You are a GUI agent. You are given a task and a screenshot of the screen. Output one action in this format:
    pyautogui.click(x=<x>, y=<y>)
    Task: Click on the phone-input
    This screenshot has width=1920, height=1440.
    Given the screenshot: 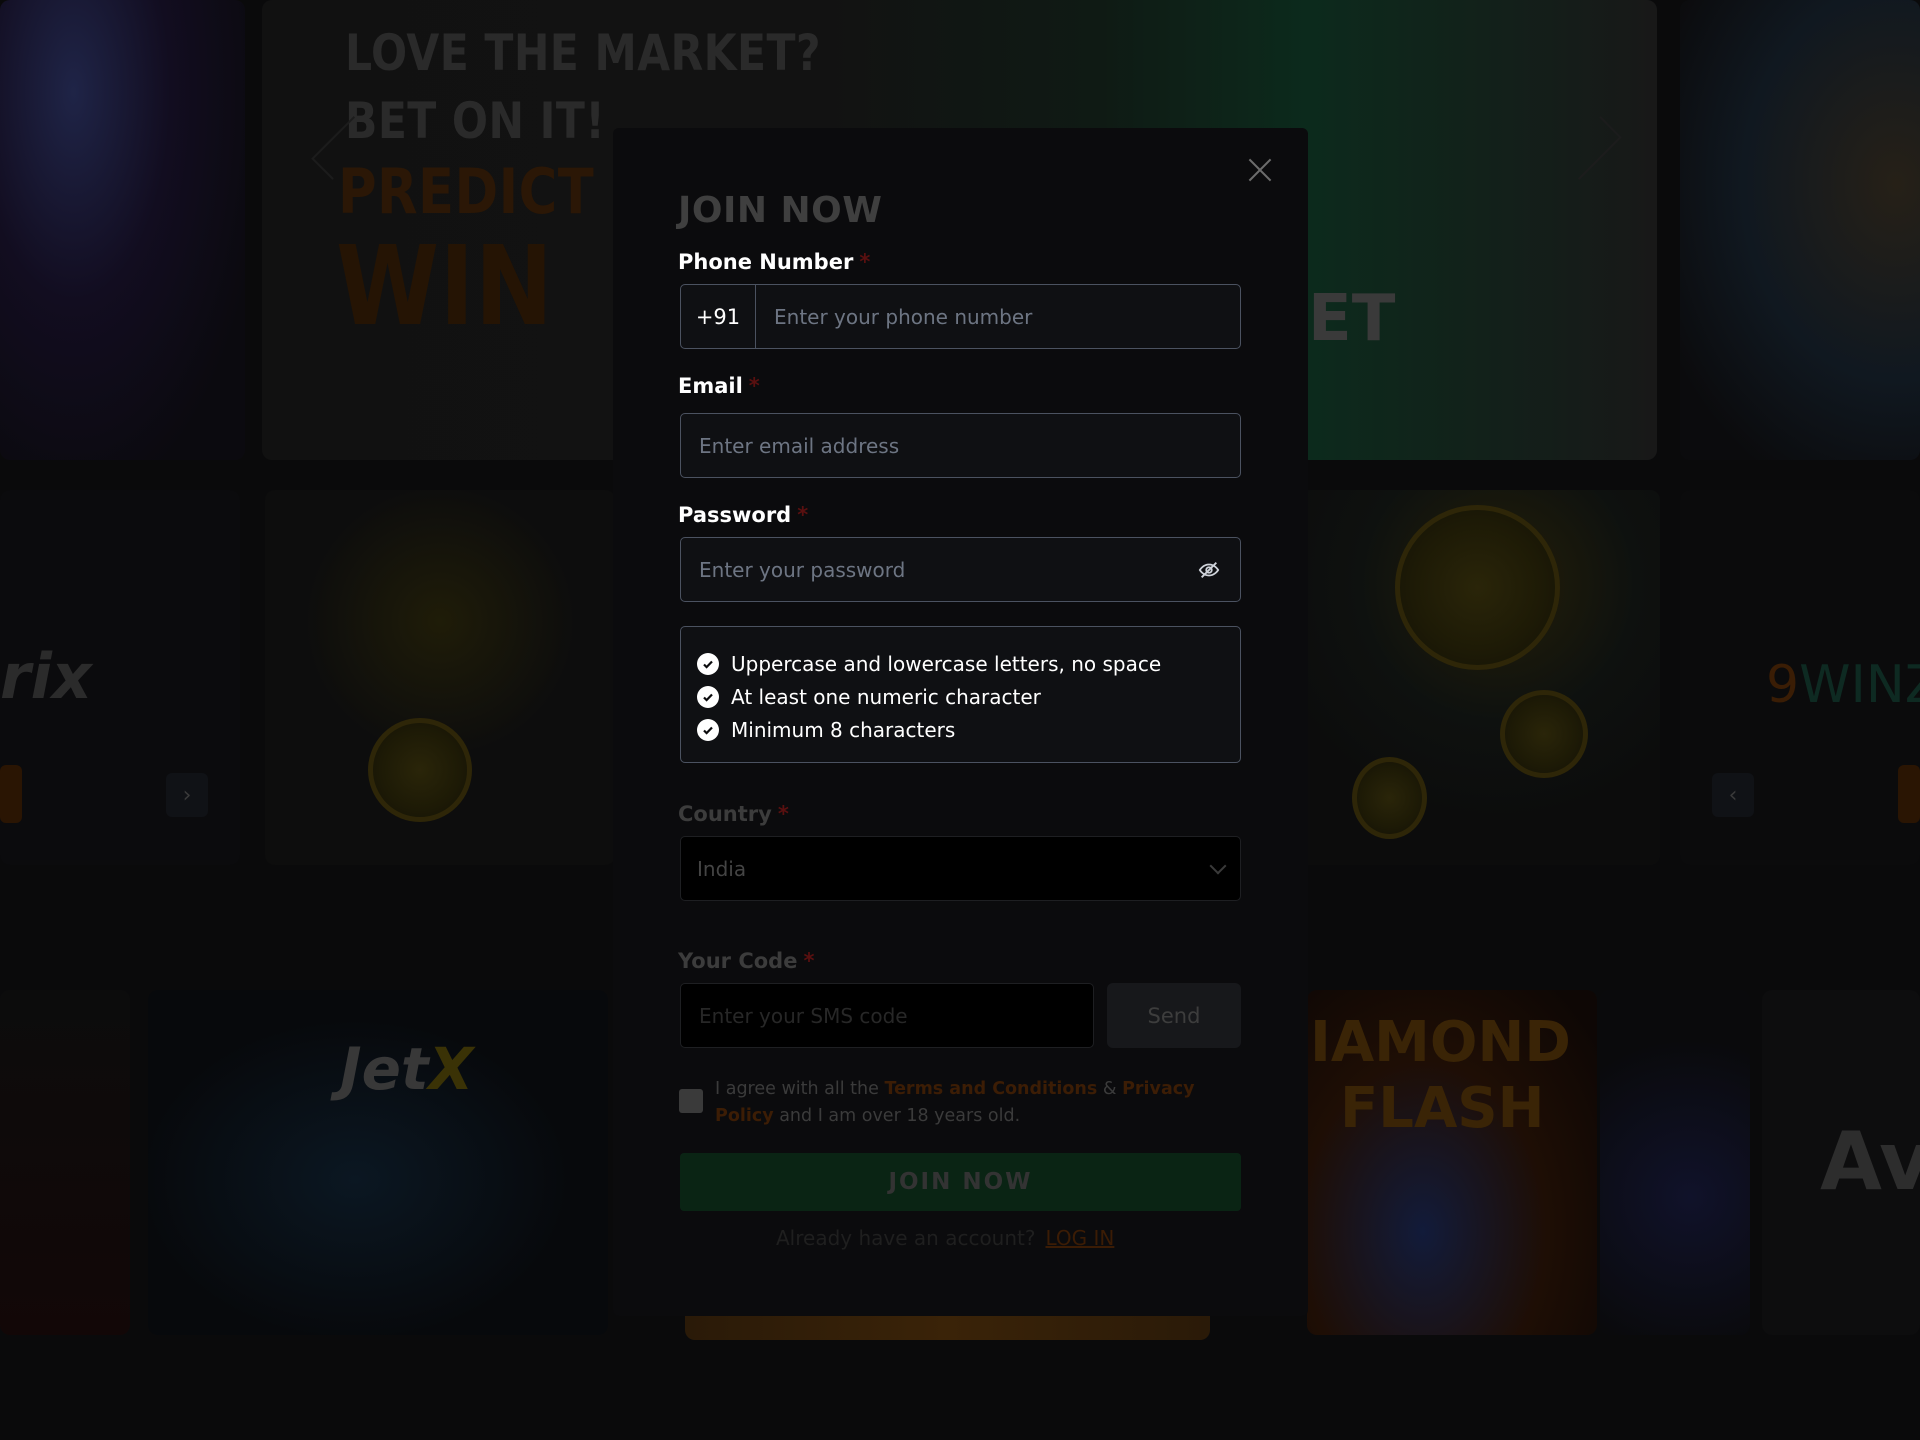 What is the action you would take?
    pyautogui.click(x=998, y=316)
    